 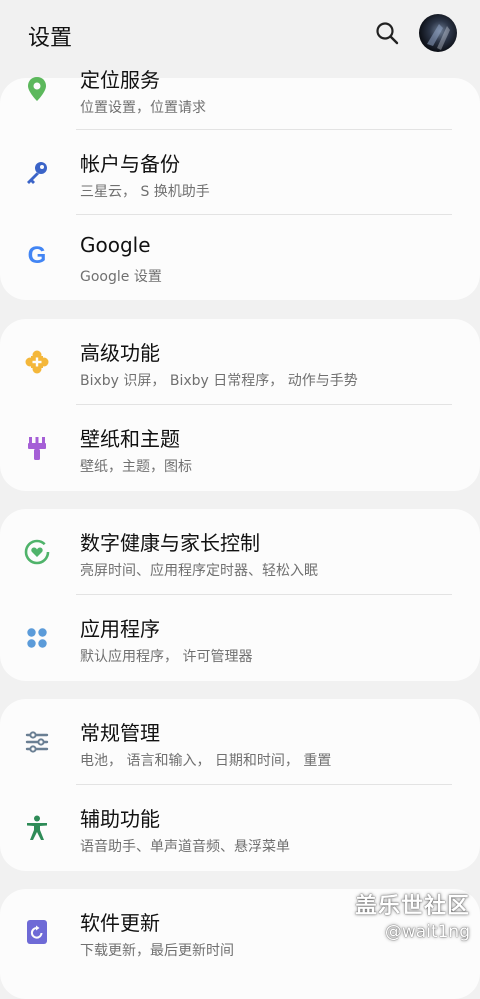 What do you see at coordinates (130, 164) in the screenshot?
I see `settings-item-label: 帐户与备份` at bounding box center [130, 164].